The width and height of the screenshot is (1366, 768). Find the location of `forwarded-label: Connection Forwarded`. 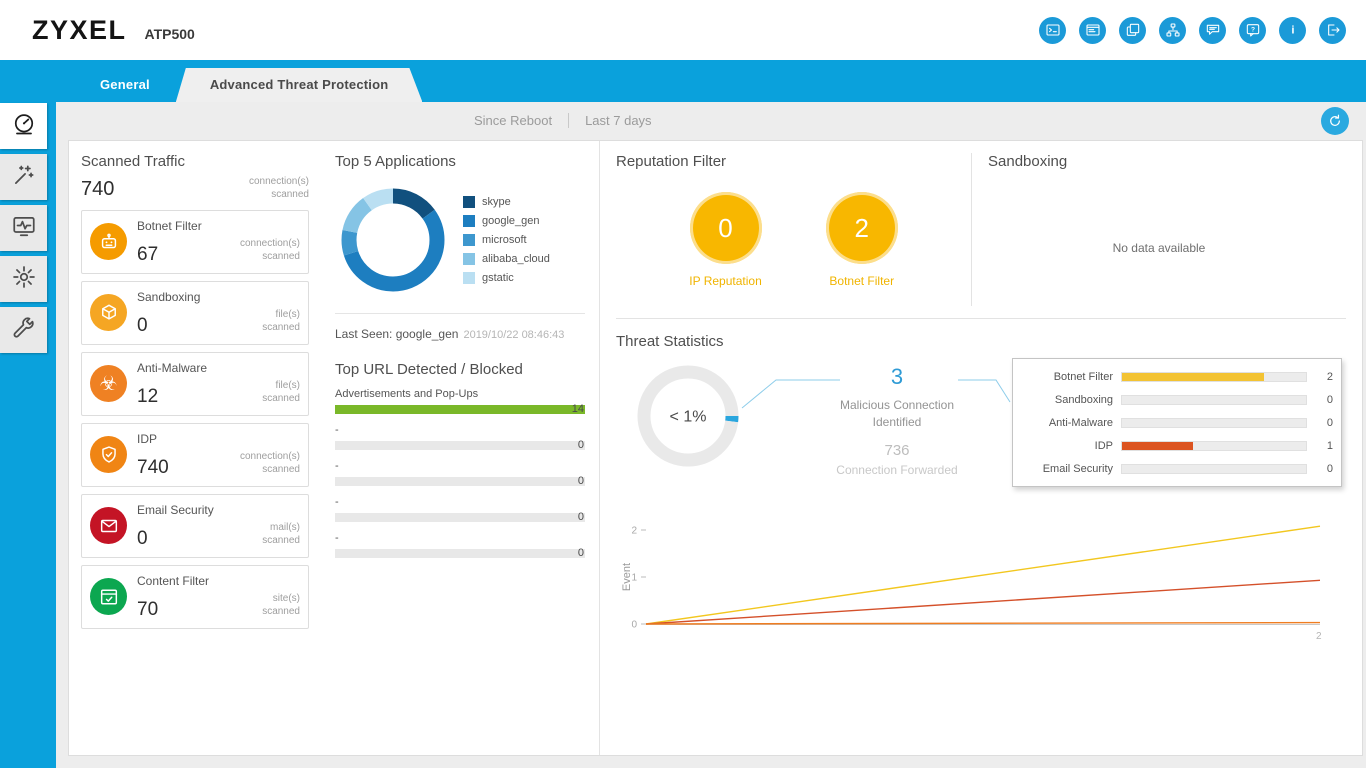

forwarded-label: Connection Forwarded is located at coordinates (897, 469).